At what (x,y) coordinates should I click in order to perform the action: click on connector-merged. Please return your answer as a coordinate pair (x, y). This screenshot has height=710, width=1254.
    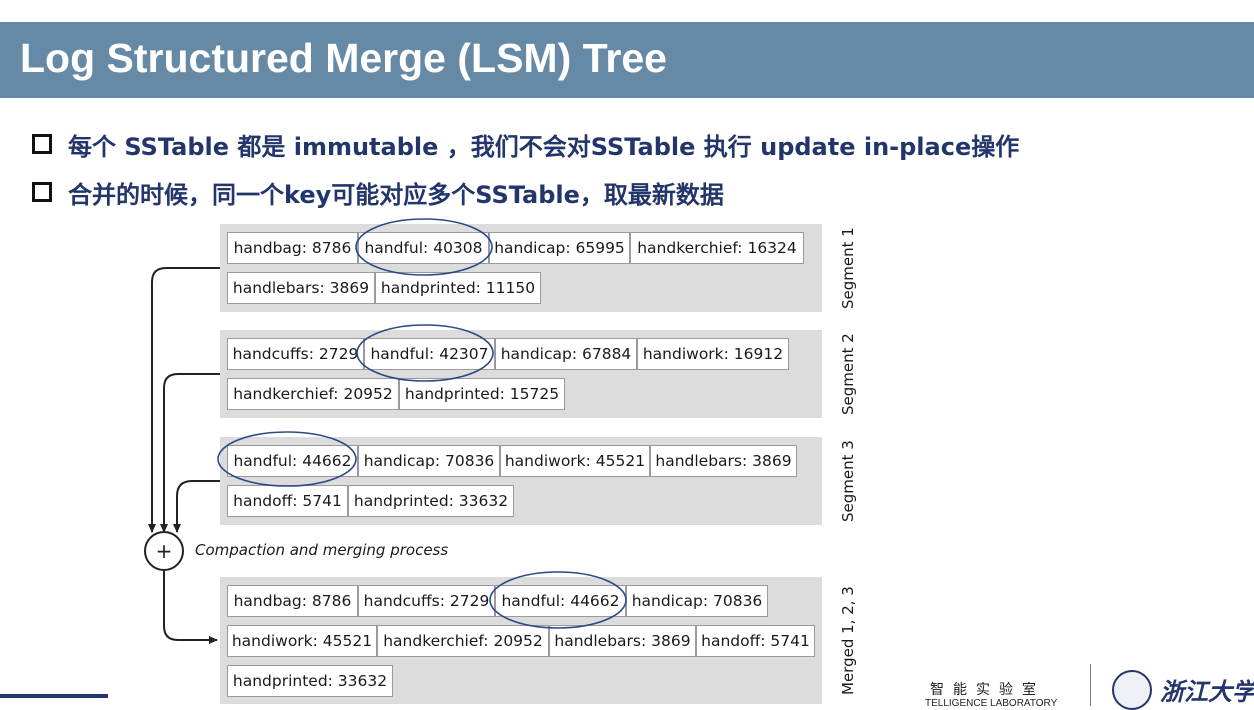
    Looking at the image, I should click on (190, 607).